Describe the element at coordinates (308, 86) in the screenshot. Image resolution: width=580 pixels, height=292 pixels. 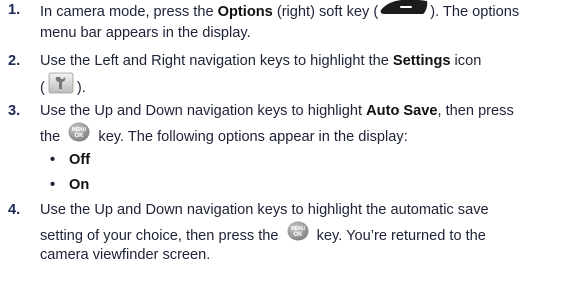
I see `step-line: ().` at that location.